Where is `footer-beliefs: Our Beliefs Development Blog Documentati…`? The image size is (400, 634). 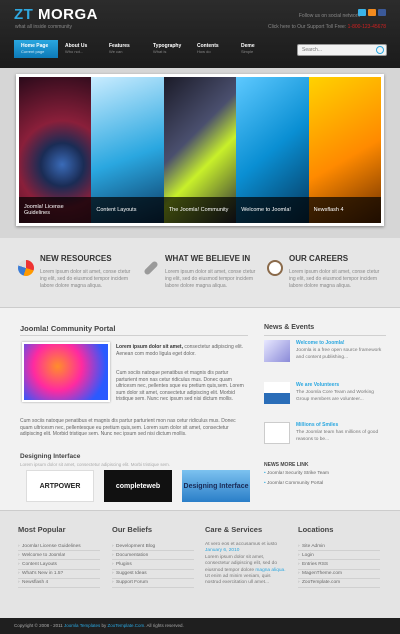
footer-beliefs: Our Beliefs Development Blog Documentati… is located at coordinates (153, 556).